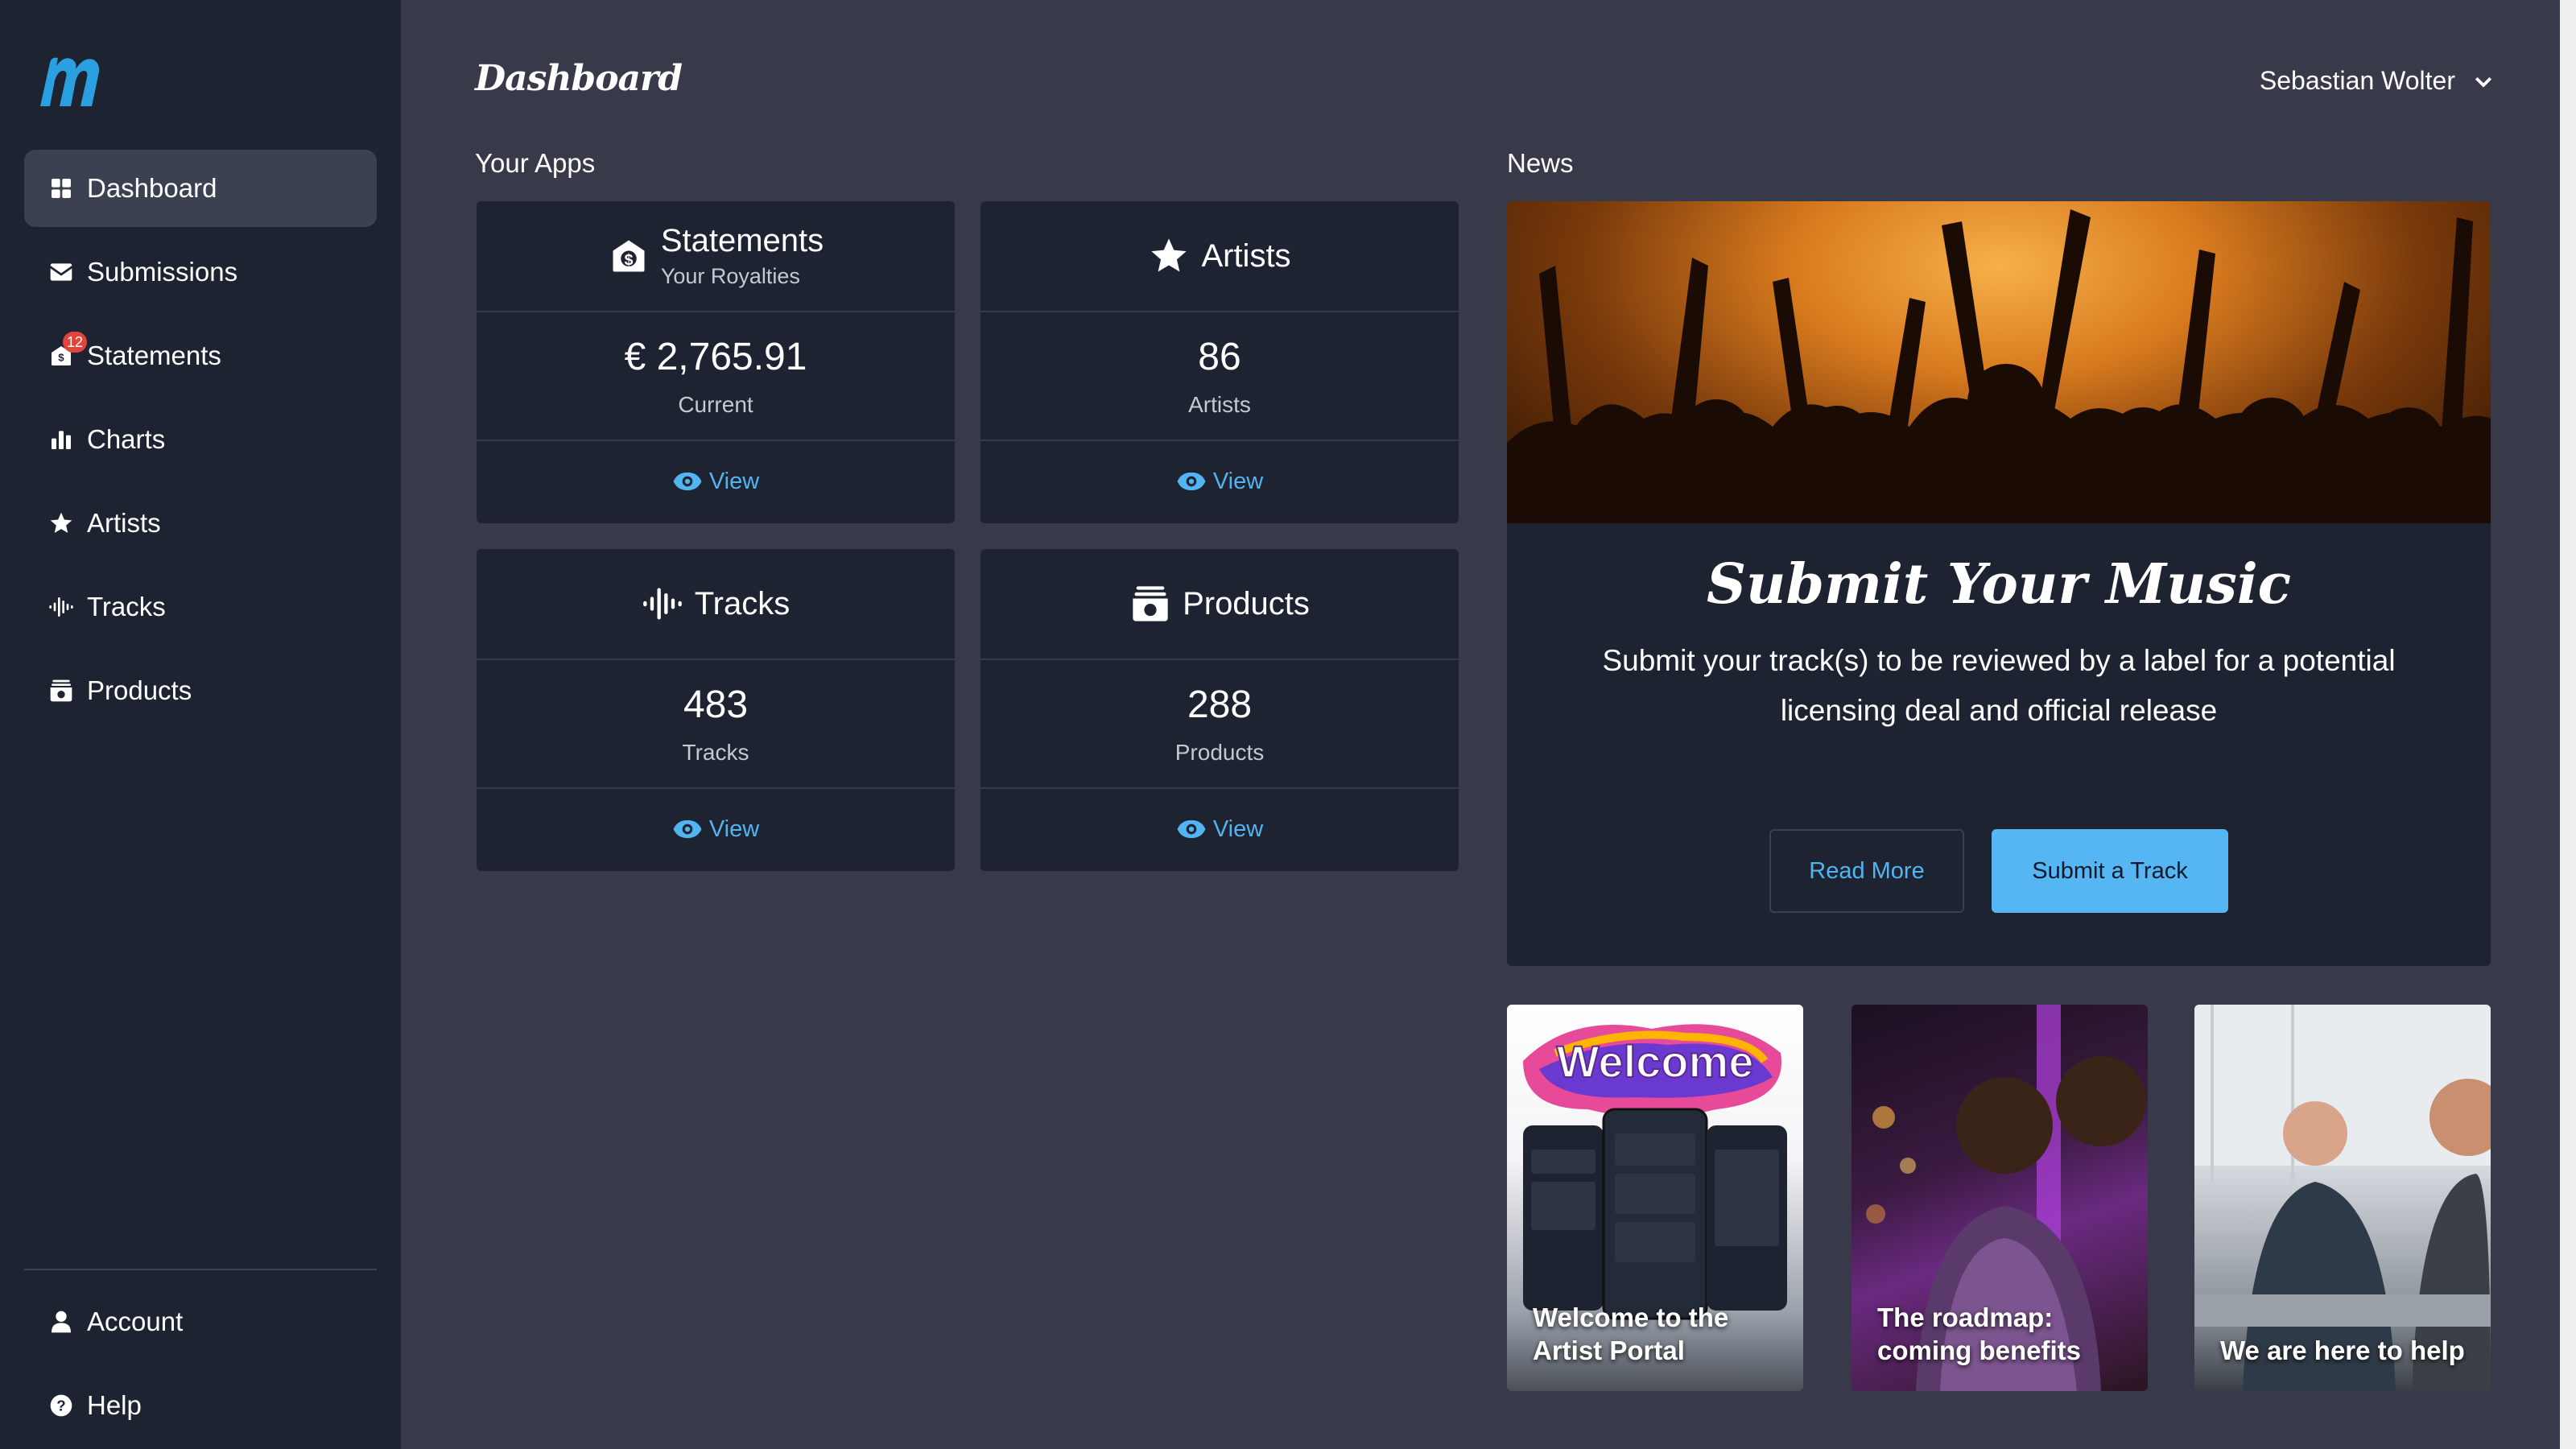 The height and width of the screenshot is (1449, 2576). I want to click on news-label: News, so click(1540, 163).